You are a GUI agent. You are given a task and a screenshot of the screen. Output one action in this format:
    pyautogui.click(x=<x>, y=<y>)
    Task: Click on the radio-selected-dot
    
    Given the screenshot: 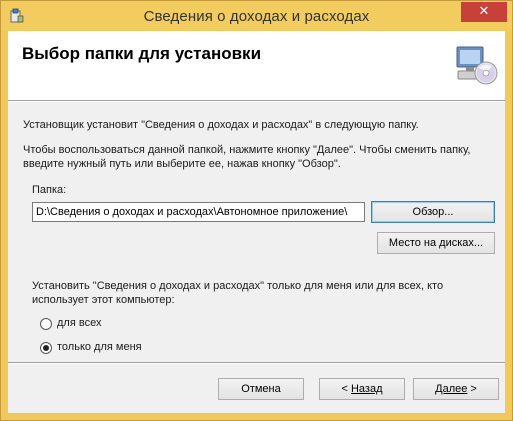 What is the action you would take?
    pyautogui.click(x=46, y=348)
    